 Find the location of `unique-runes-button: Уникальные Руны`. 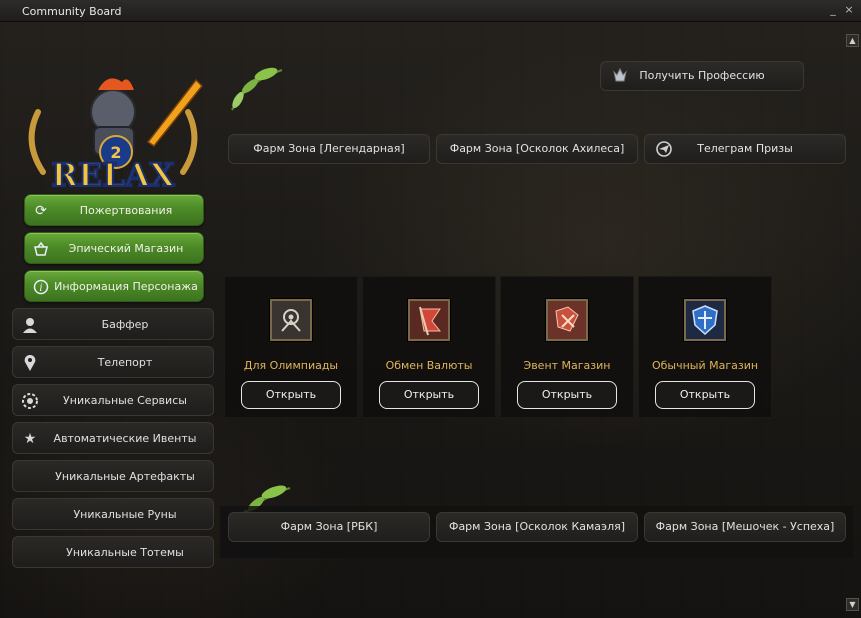

unique-runes-button: Уникальные Руны is located at coordinates (113, 514).